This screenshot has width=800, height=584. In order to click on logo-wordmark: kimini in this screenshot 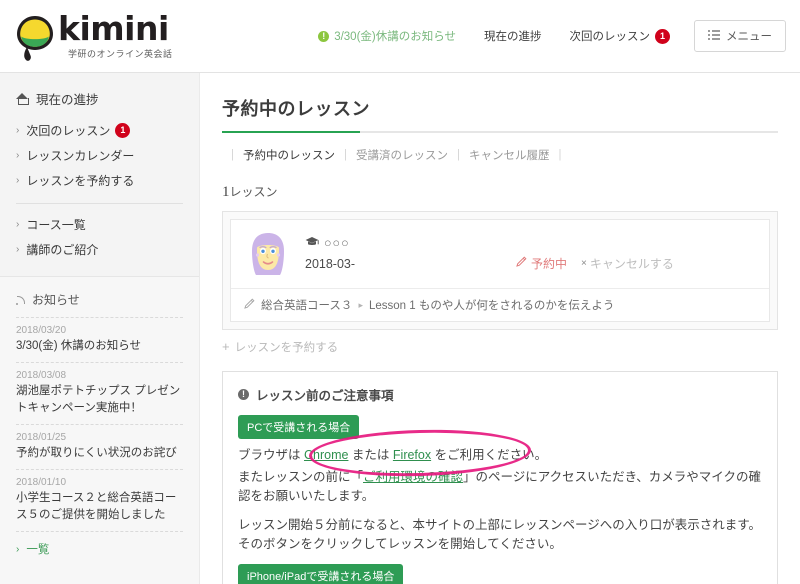, I will do `click(113, 28)`.